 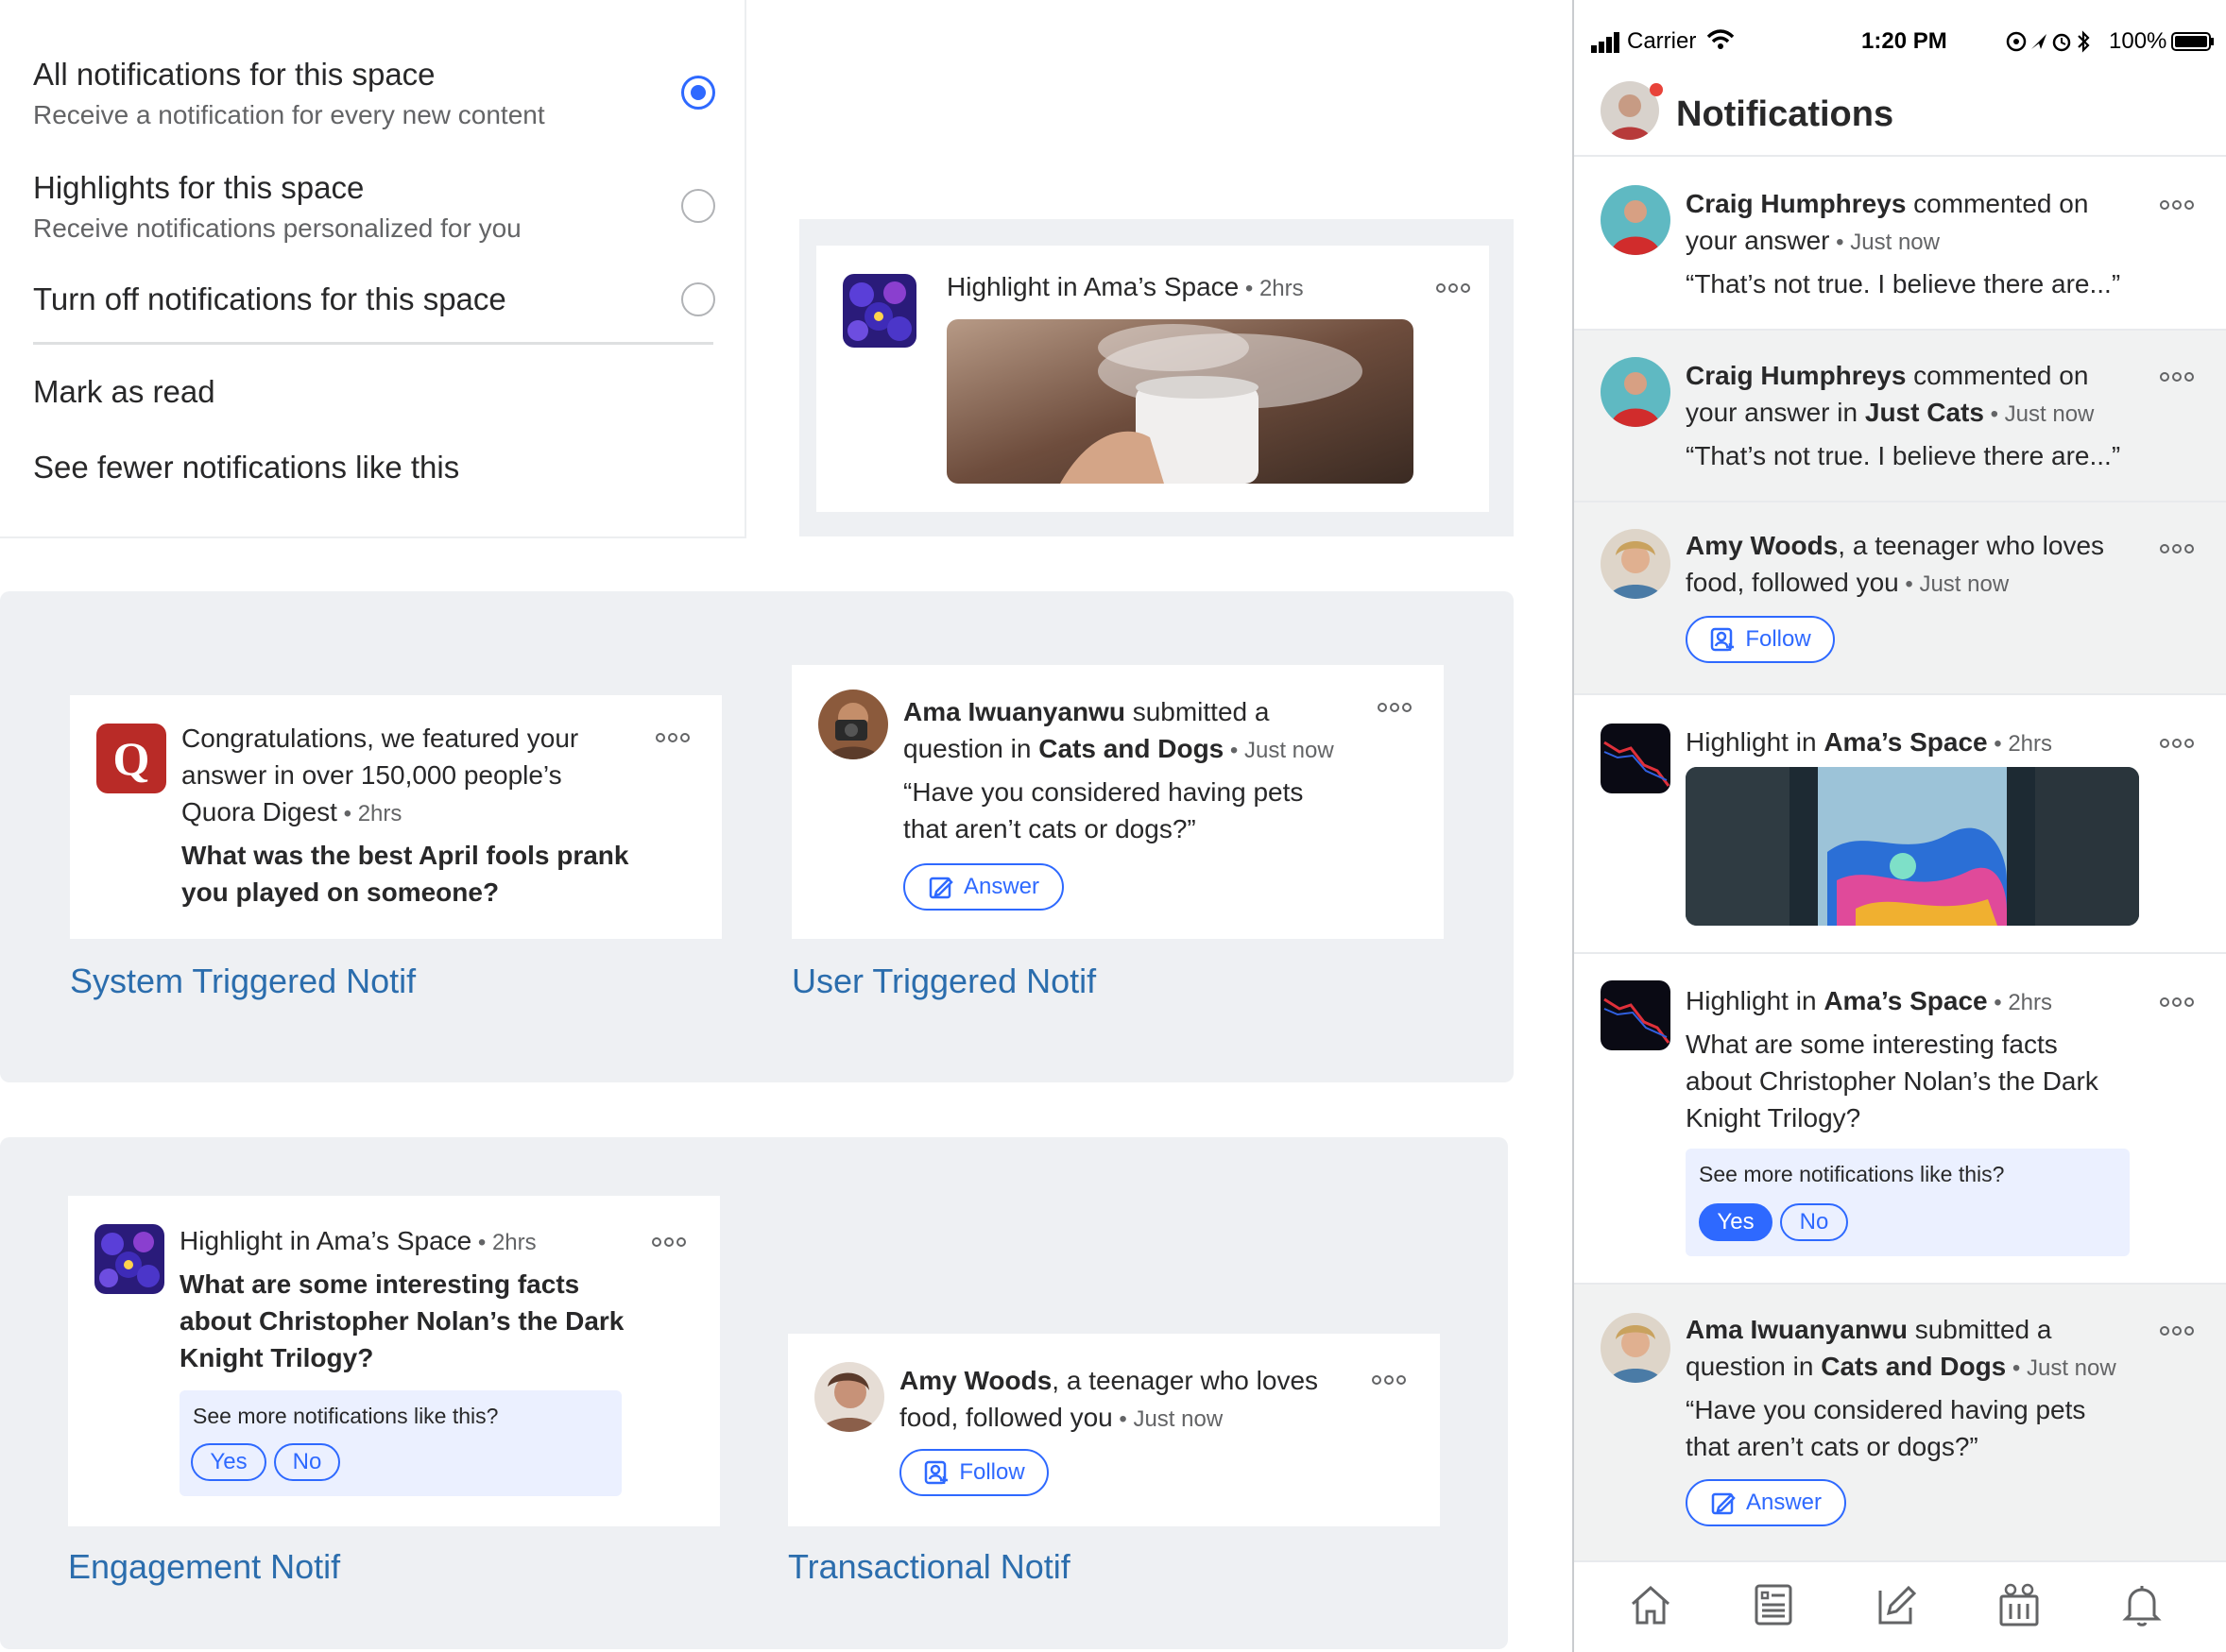 What do you see at coordinates (1662, 41) in the screenshot?
I see `carrier-label: Carrier` at bounding box center [1662, 41].